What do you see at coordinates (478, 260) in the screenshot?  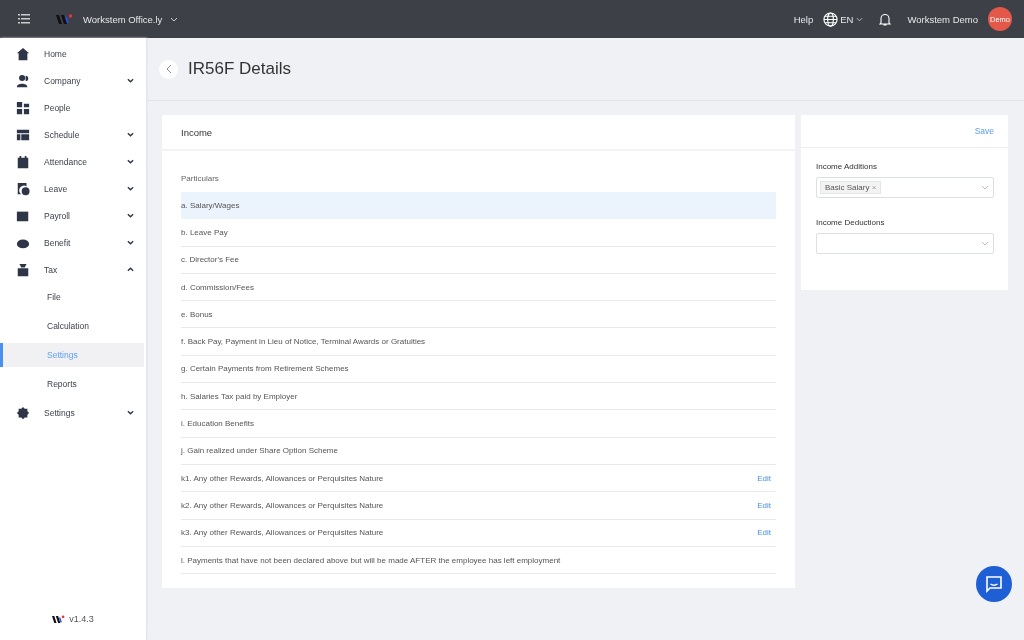 I see `list-row: c. Director's Fee` at bounding box center [478, 260].